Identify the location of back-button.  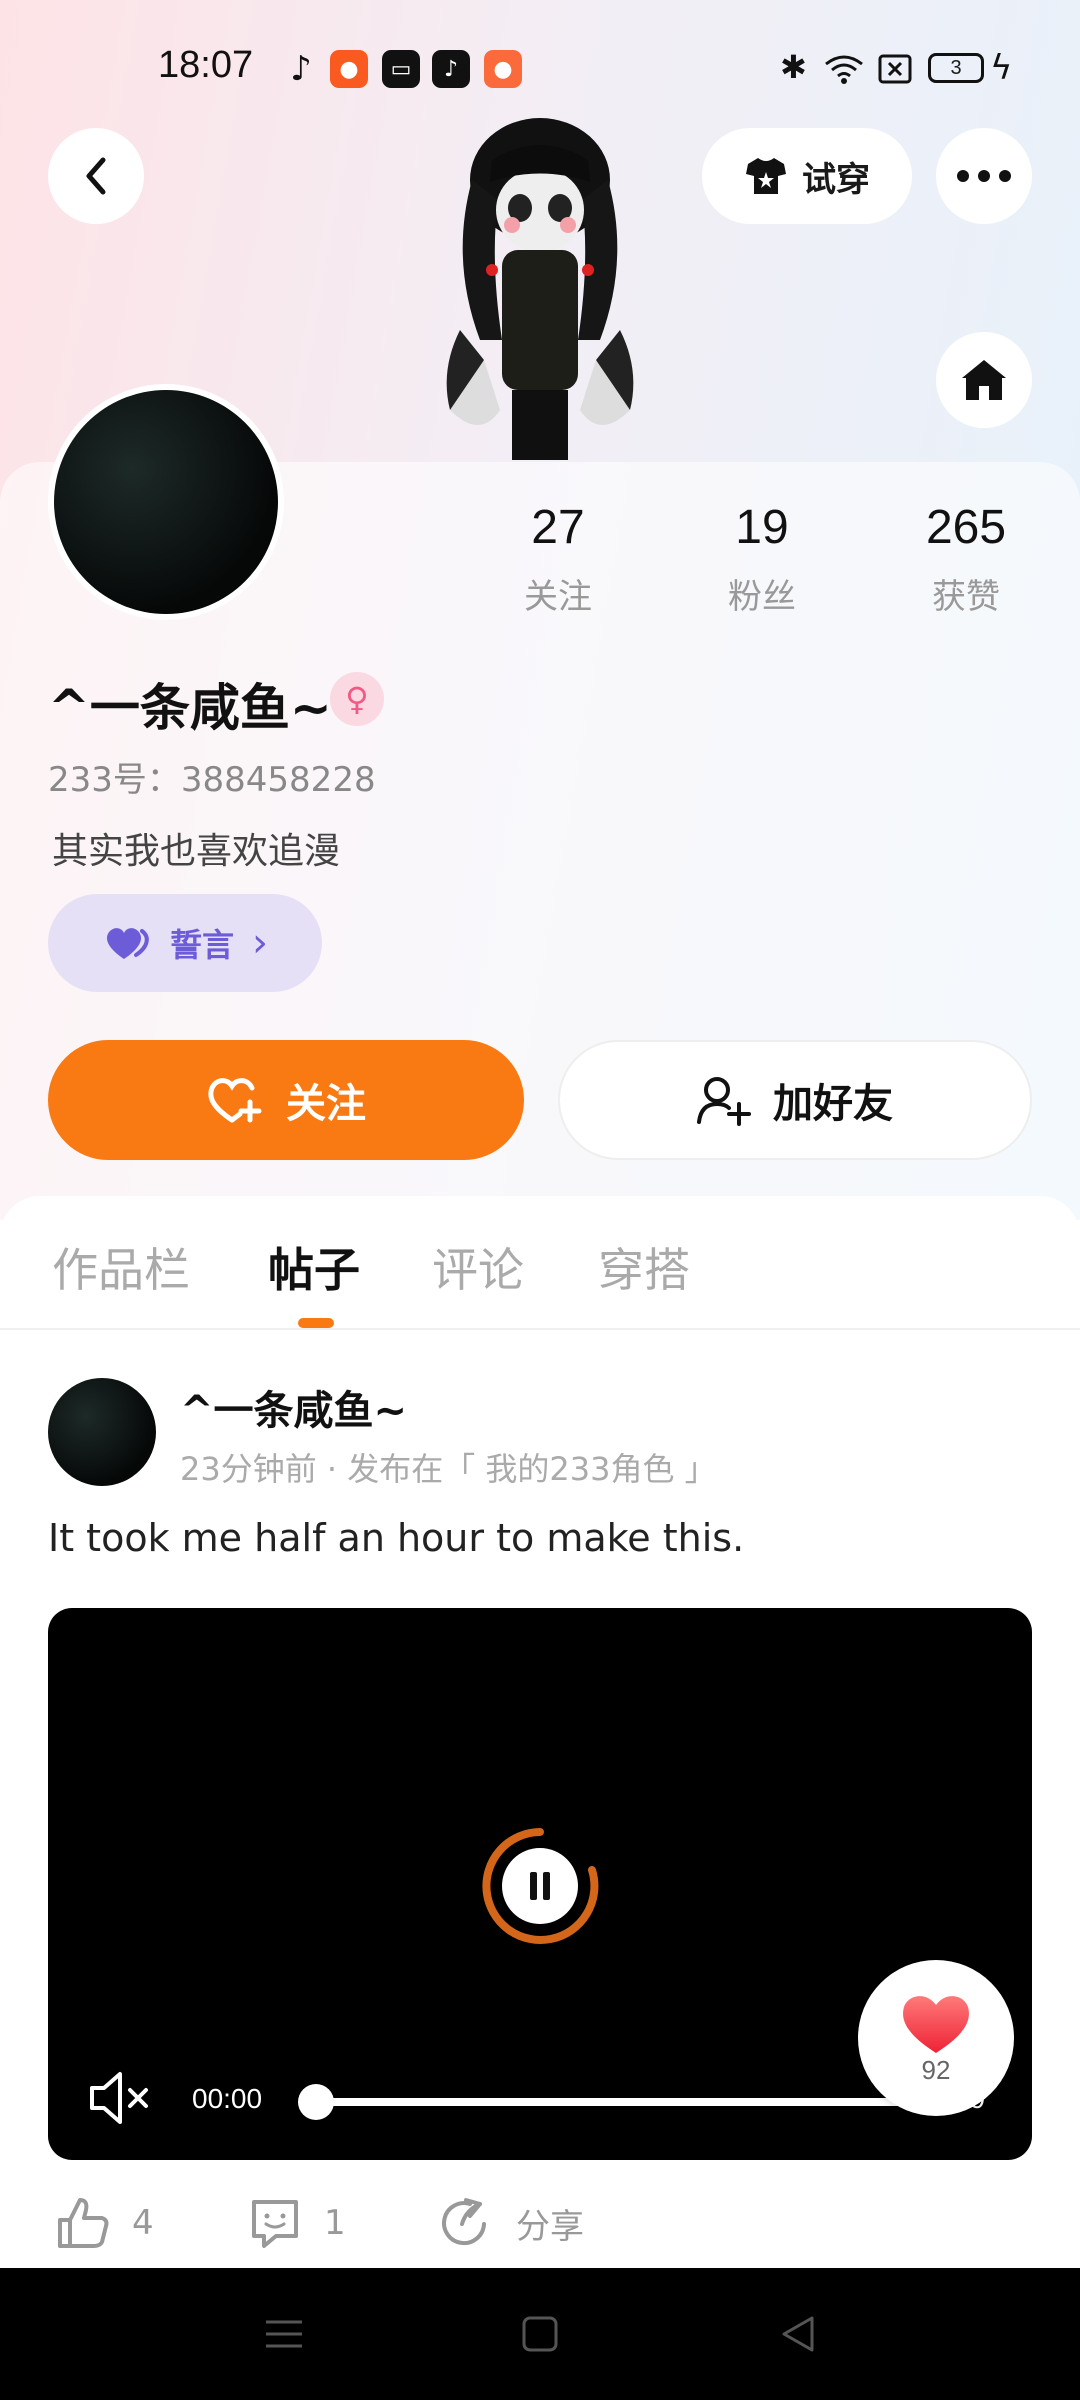
(96, 176).